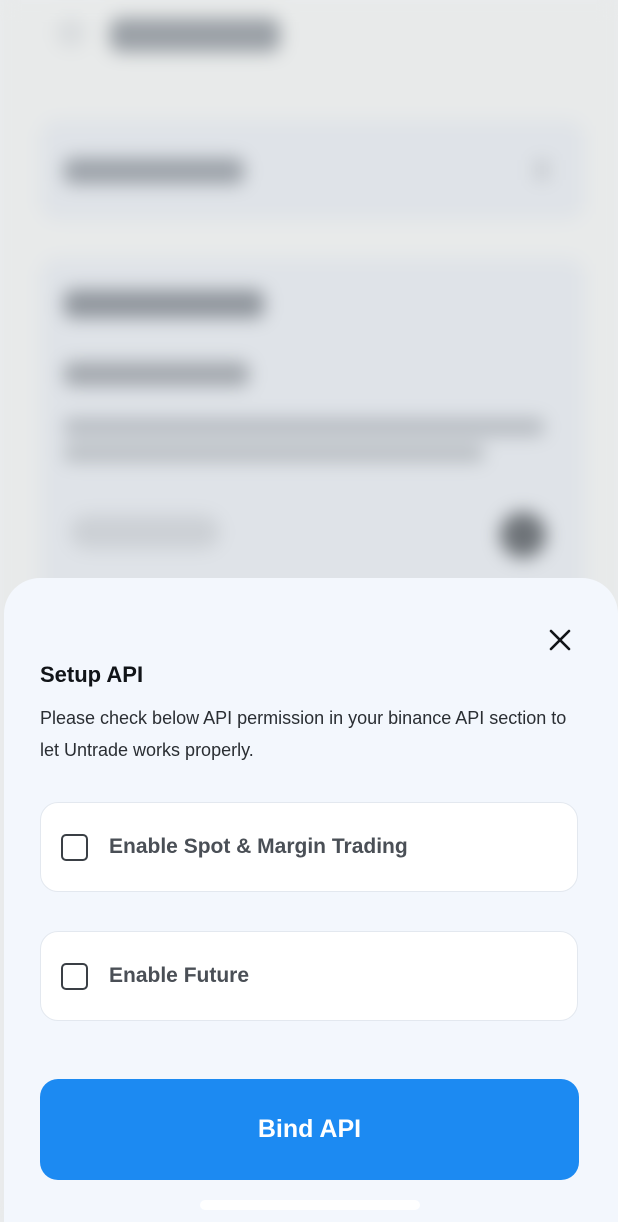 This screenshot has width=618, height=1222. Describe the element at coordinates (154, 171) in the screenshot. I see `background-card-text` at that location.